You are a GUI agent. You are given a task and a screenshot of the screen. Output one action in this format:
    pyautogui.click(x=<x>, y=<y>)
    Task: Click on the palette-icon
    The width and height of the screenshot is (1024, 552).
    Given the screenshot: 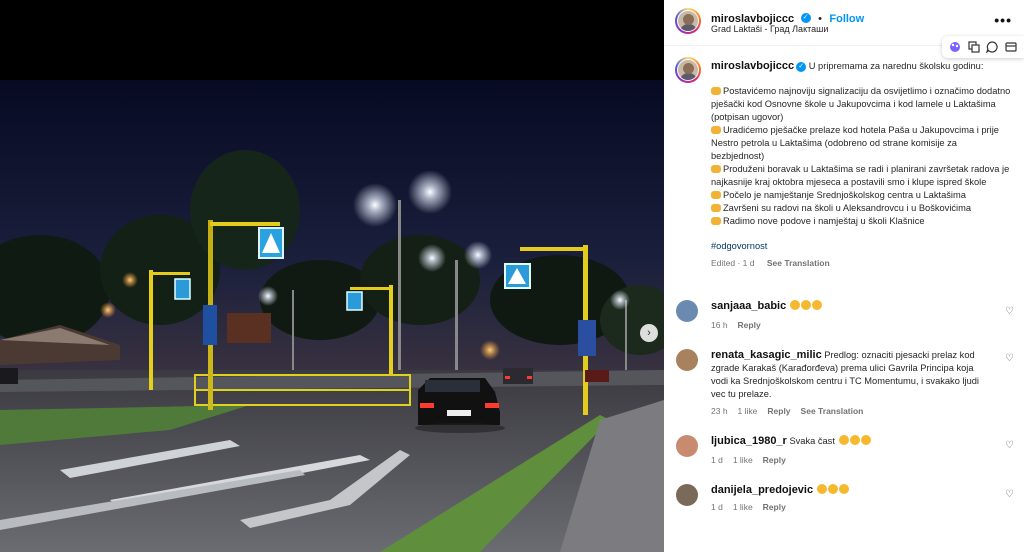 What is the action you would take?
    pyautogui.click(x=955, y=47)
    